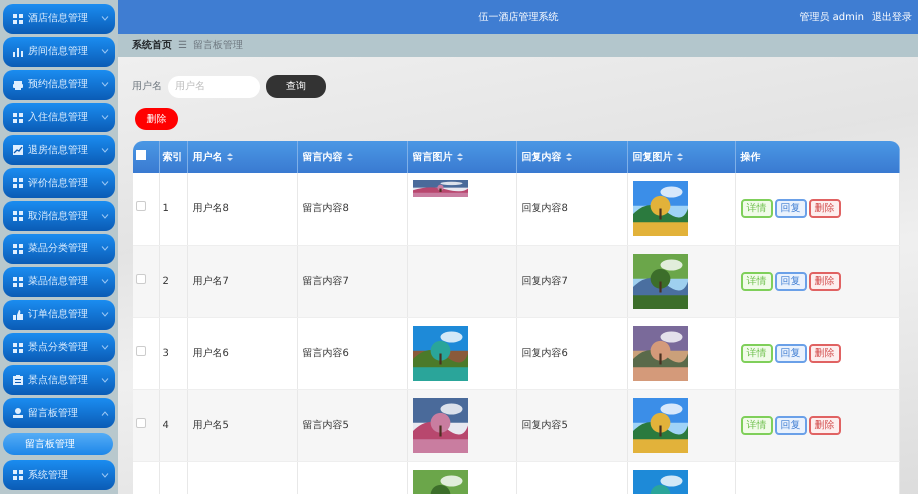 The width and height of the screenshot is (918, 494). Describe the element at coordinates (210, 353) in the screenshot. I see `table-cell: 用户名6` at that location.